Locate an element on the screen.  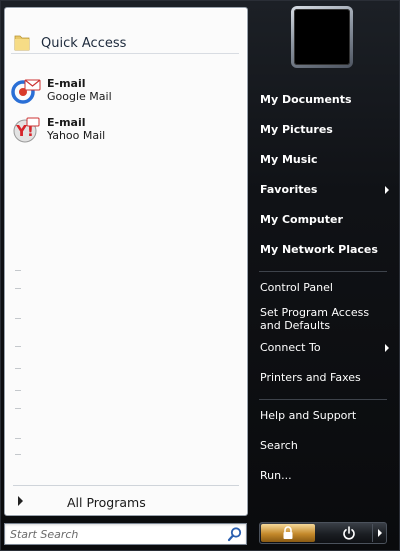
pinned-item-subtitle: Yahoo Mail is located at coordinates (76, 135).